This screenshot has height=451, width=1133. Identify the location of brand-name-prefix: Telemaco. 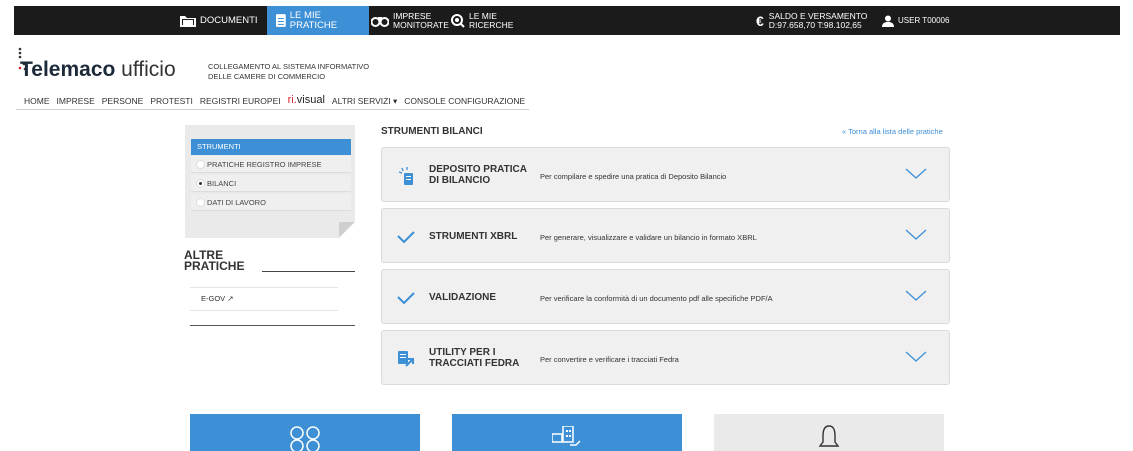
(68, 69).